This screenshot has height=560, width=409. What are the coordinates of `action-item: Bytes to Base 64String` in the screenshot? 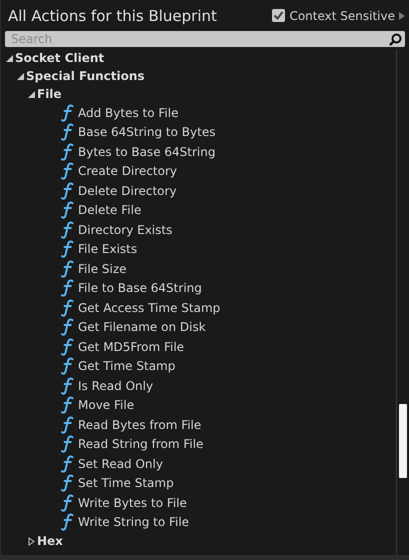 It's located at (147, 151).